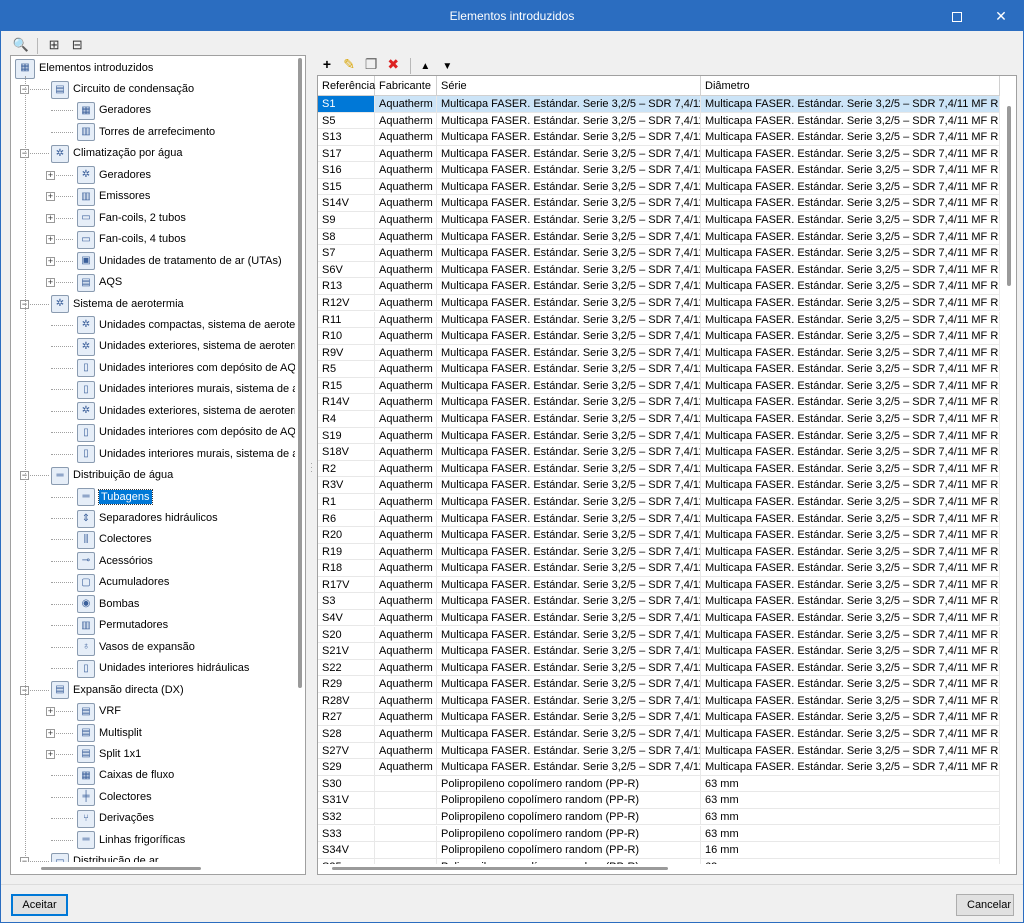 This screenshot has width=1024, height=923. What do you see at coordinates (109, 733) in the screenshot?
I see `tree-node: ▤ Multisplit` at bounding box center [109, 733].